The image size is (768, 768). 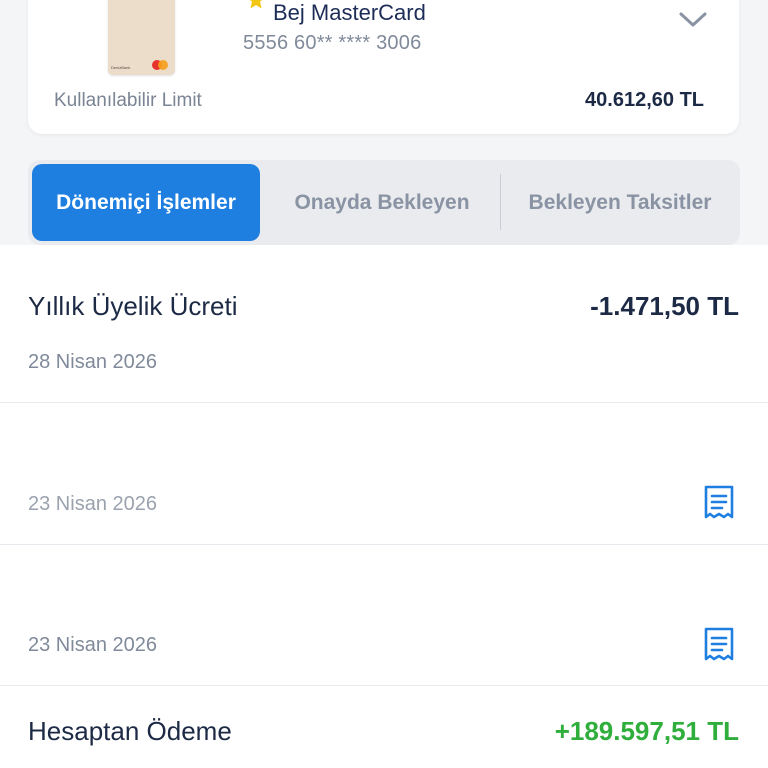 What do you see at coordinates (644, 100) in the screenshot?
I see `available-limit-value: 40.612,60 TL` at bounding box center [644, 100].